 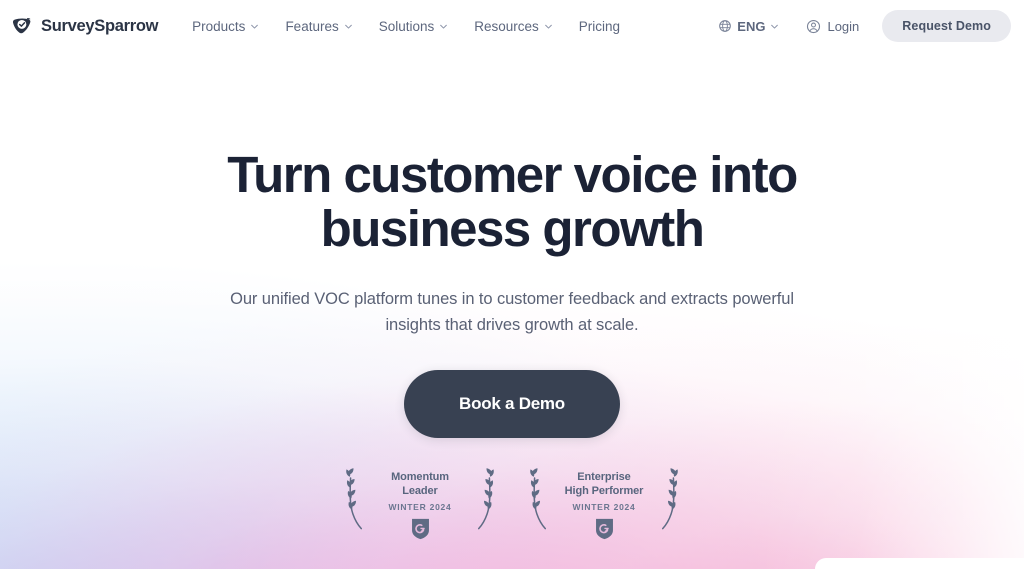 I want to click on nav-item-label: Pricing, so click(x=599, y=26).